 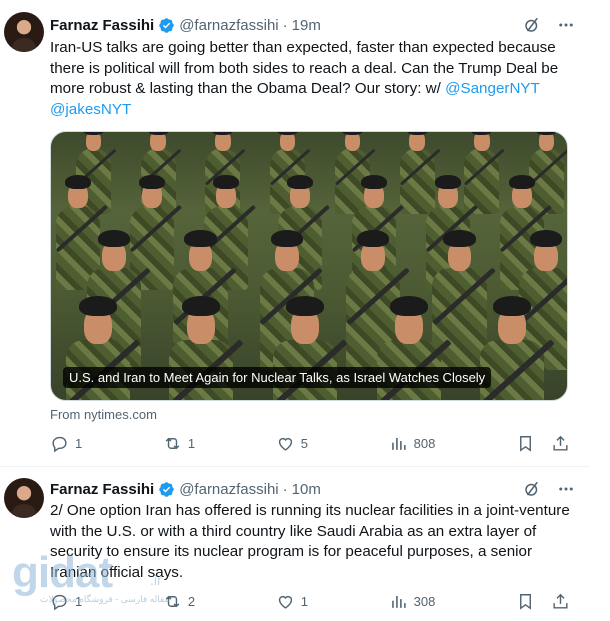 What do you see at coordinates (424, 443) in the screenshot?
I see `views-count: 808` at bounding box center [424, 443].